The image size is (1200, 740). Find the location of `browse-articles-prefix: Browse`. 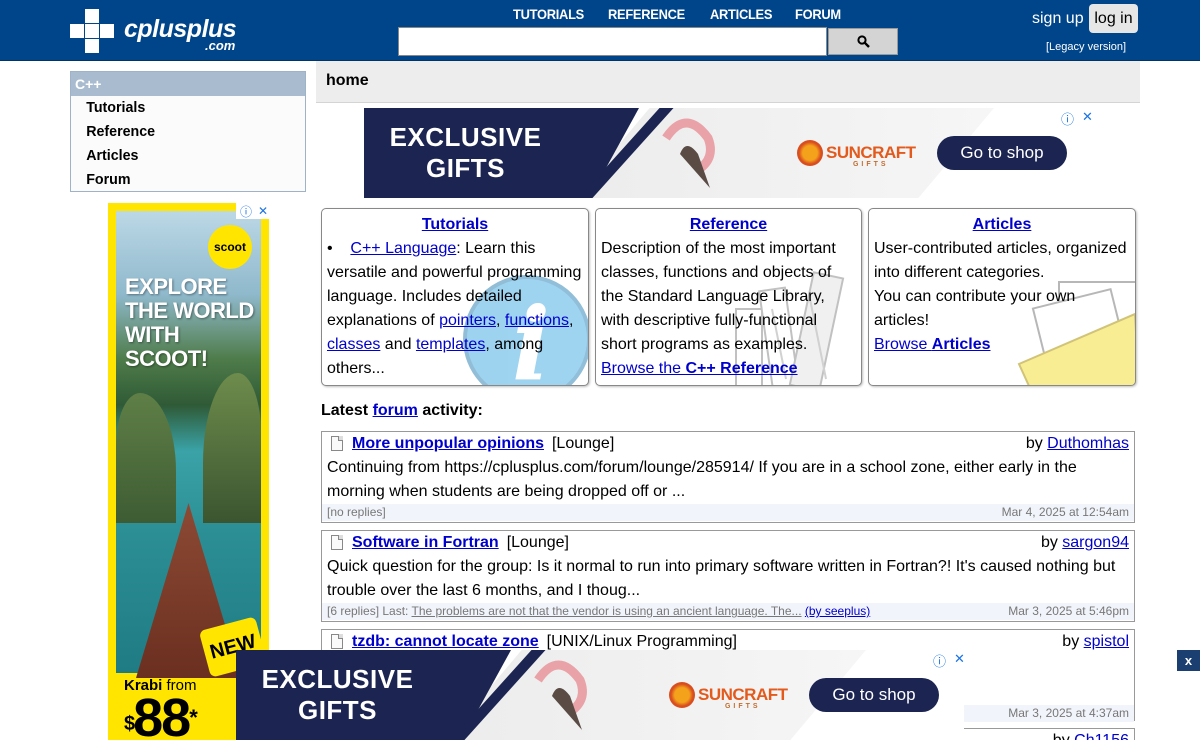

browse-articles-prefix: Browse is located at coordinates (903, 344).